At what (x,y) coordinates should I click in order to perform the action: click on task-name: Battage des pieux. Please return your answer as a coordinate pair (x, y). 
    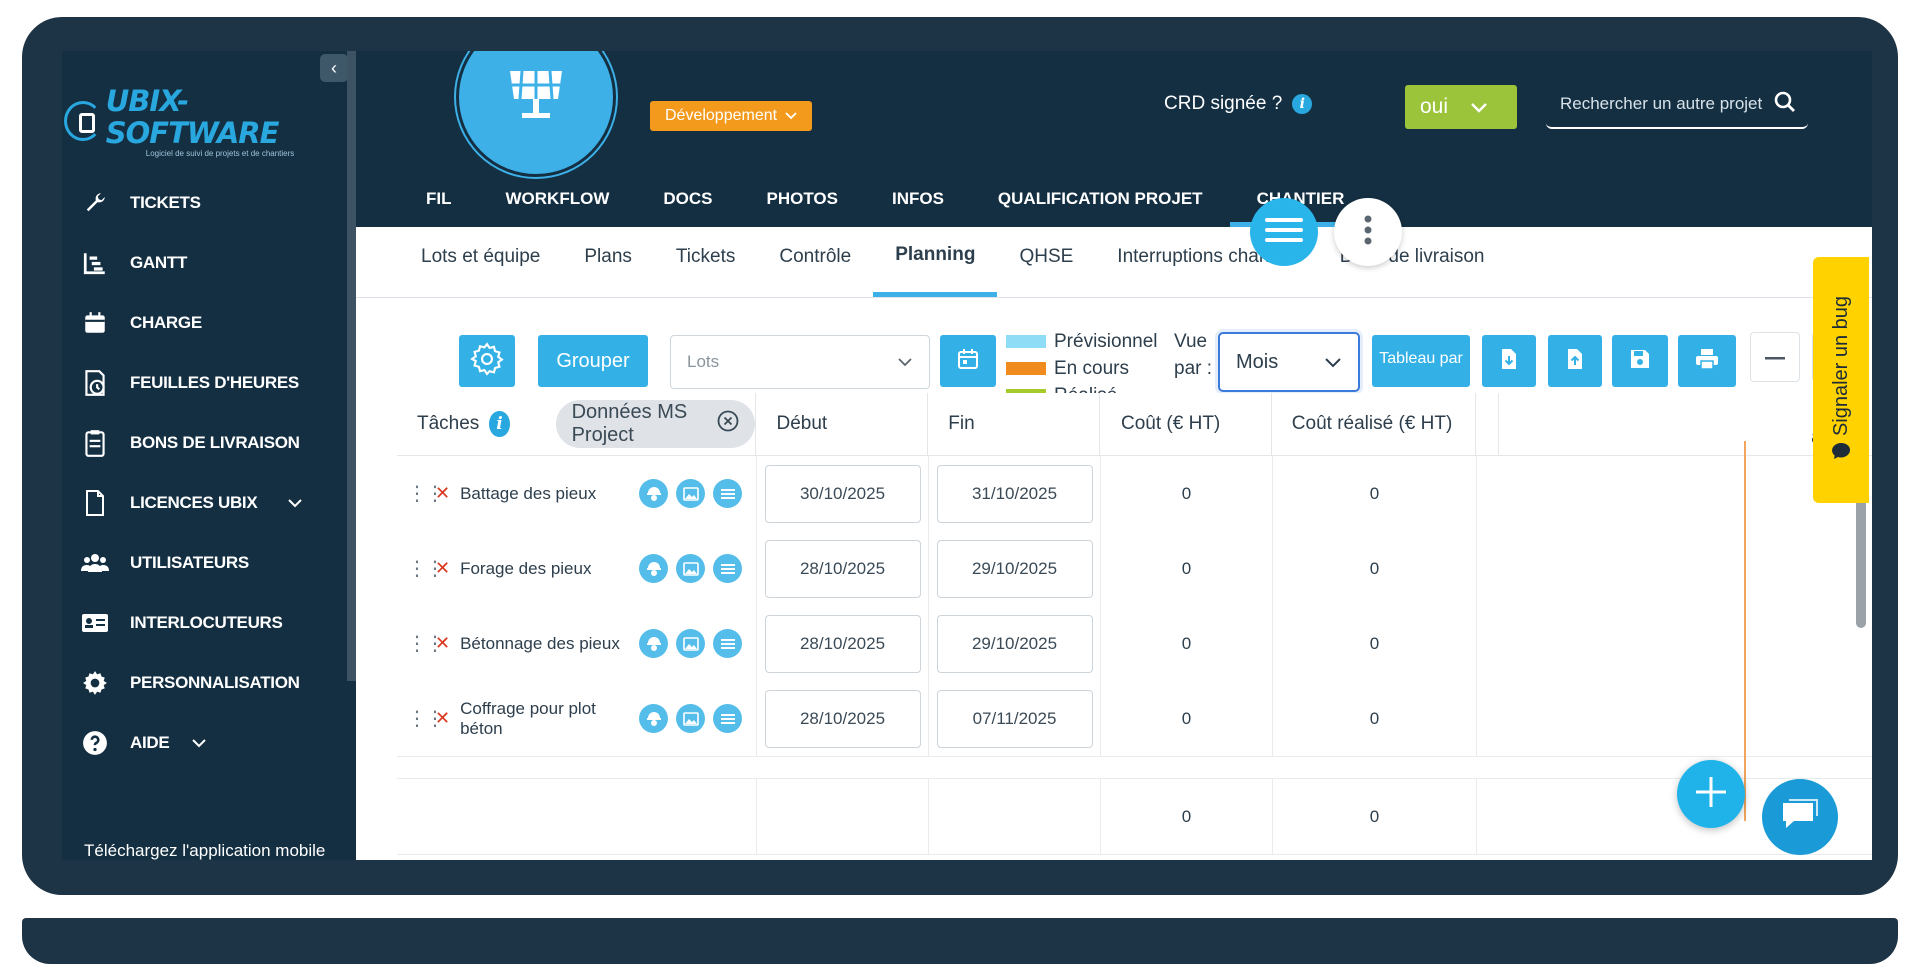
    Looking at the image, I should click on (528, 494).